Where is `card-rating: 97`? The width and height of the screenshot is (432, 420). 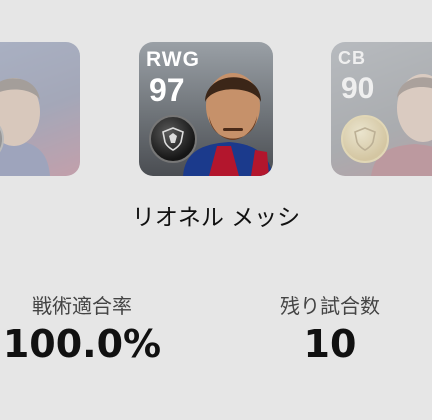
card-rating: 97 is located at coordinates (167, 90).